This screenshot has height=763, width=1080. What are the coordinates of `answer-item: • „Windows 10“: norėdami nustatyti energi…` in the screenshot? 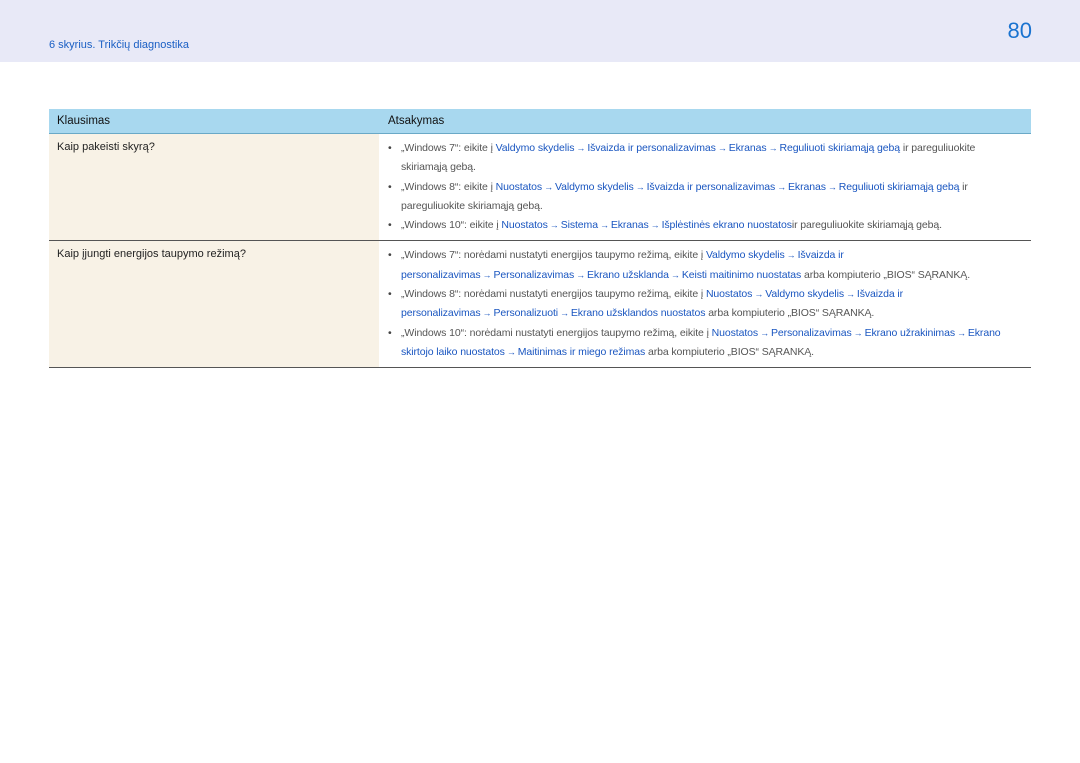 It's located at (703, 343).